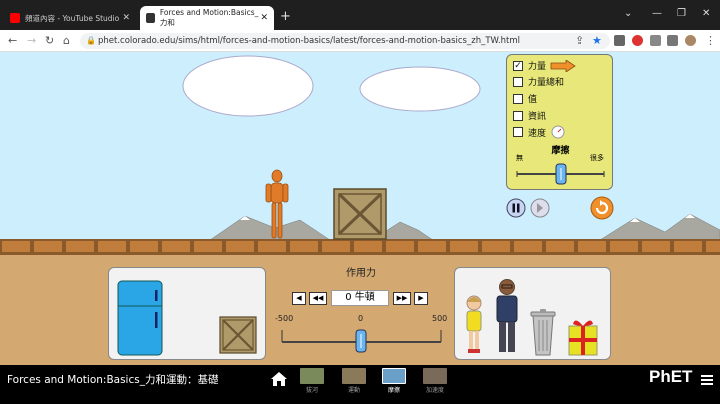 The height and width of the screenshot is (404, 720). I want to click on applied-force-title: 作用力, so click(361, 273).